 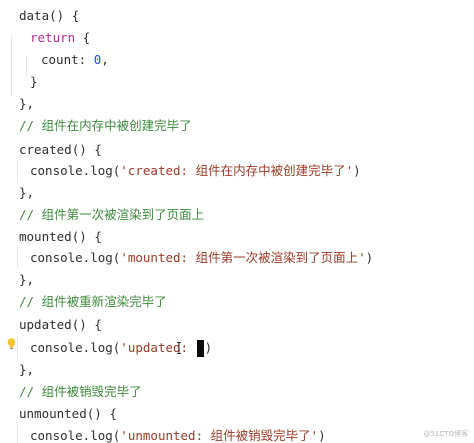 I want to click on code-line: count: 0,, so click(x=75, y=60).